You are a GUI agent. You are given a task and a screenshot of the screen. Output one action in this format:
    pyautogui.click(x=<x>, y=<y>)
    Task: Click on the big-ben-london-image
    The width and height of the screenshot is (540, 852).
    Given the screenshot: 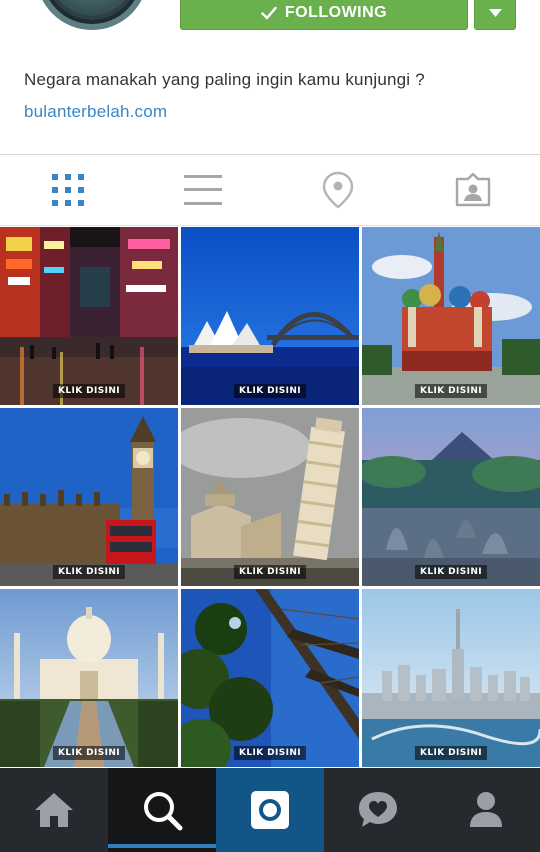 What is the action you would take?
    pyautogui.click(x=89, y=497)
    